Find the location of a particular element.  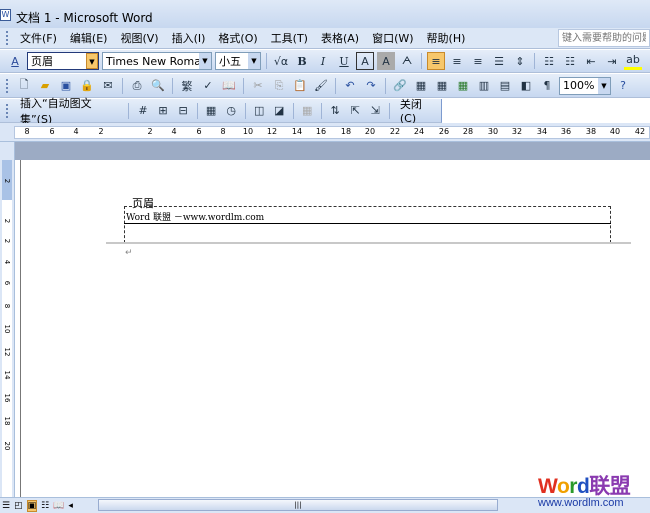

close-button: 关闭(C) is located at coordinates (418, 110).